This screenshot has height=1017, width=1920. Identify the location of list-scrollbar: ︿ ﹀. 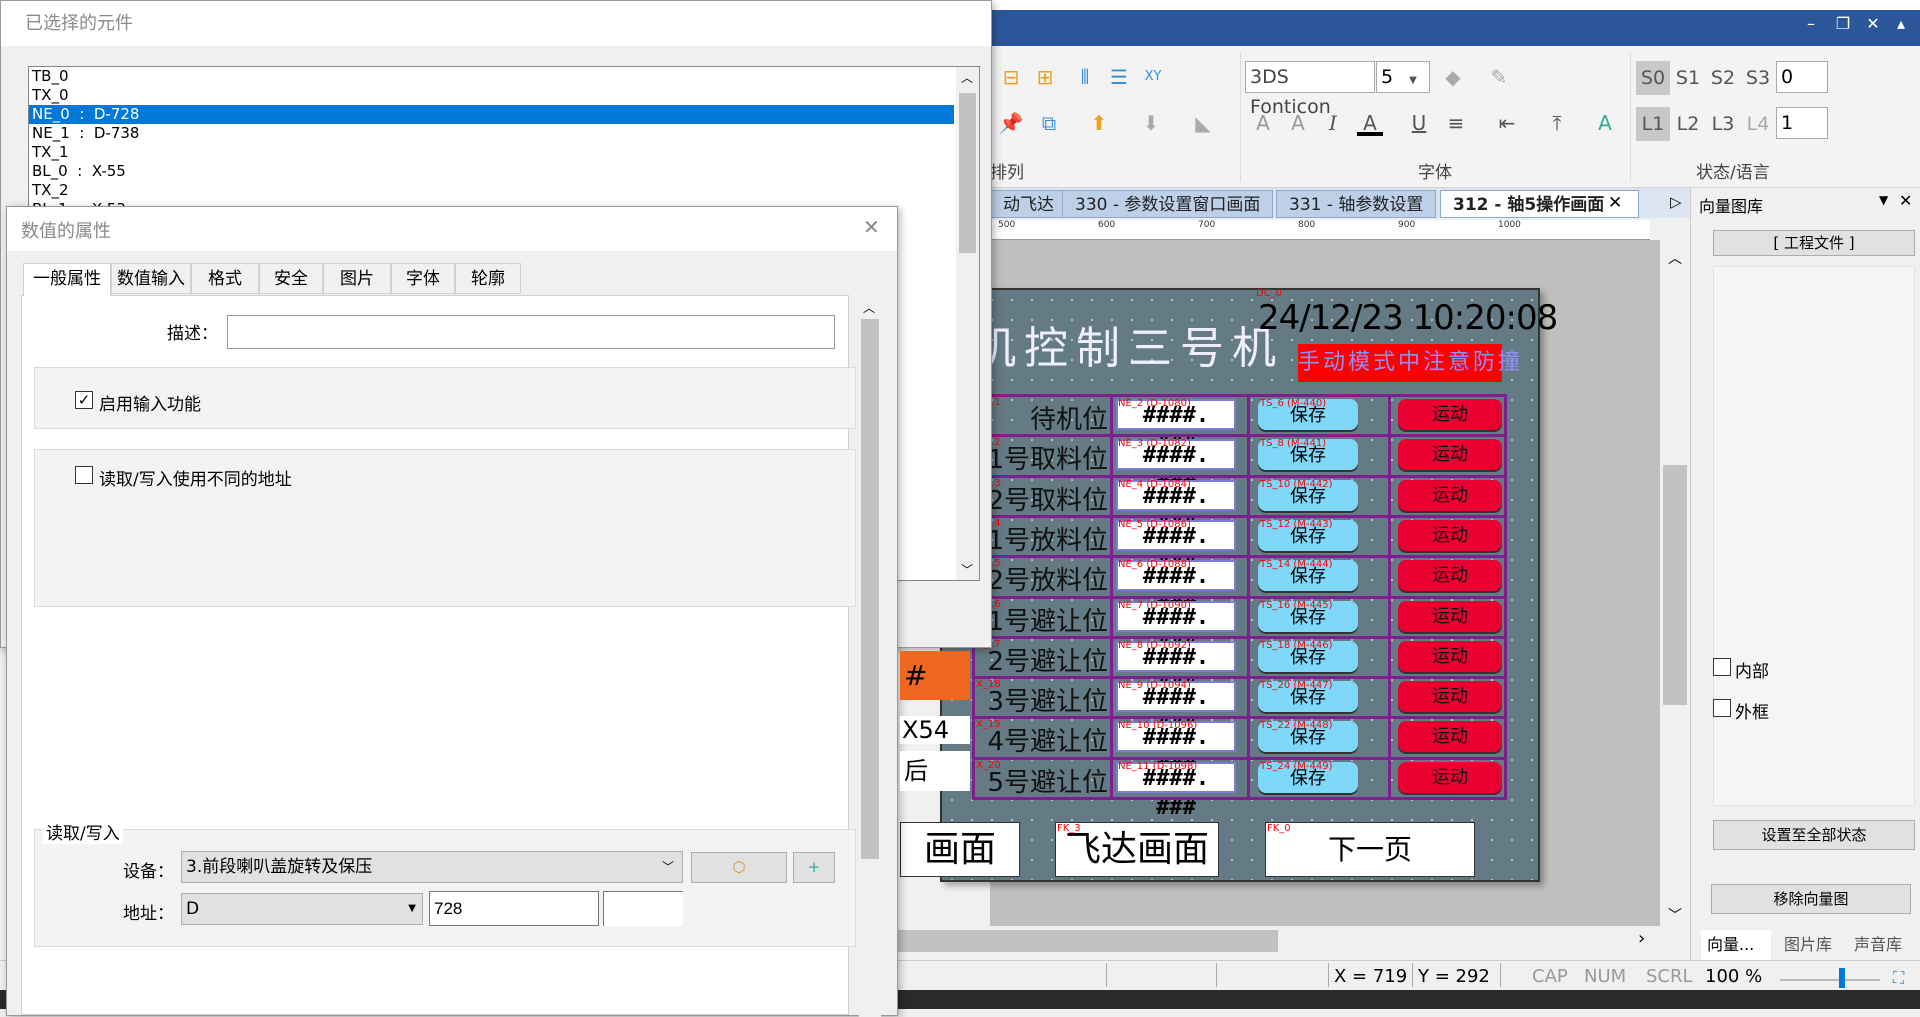
(967, 323).